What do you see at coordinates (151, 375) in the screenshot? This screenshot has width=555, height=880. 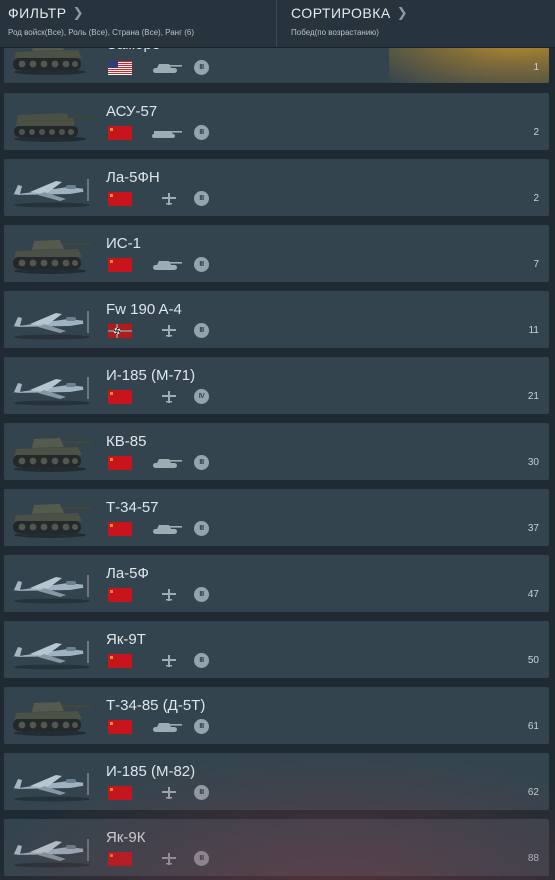 I see `vehicle-name: И-185 (М-71)` at bounding box center [151, 375].